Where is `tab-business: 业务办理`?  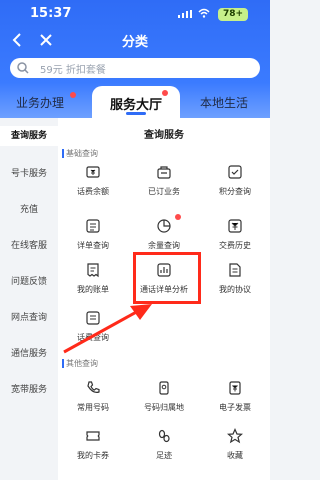
tab-business: 业务办理 is located at coordinates (40, 102).